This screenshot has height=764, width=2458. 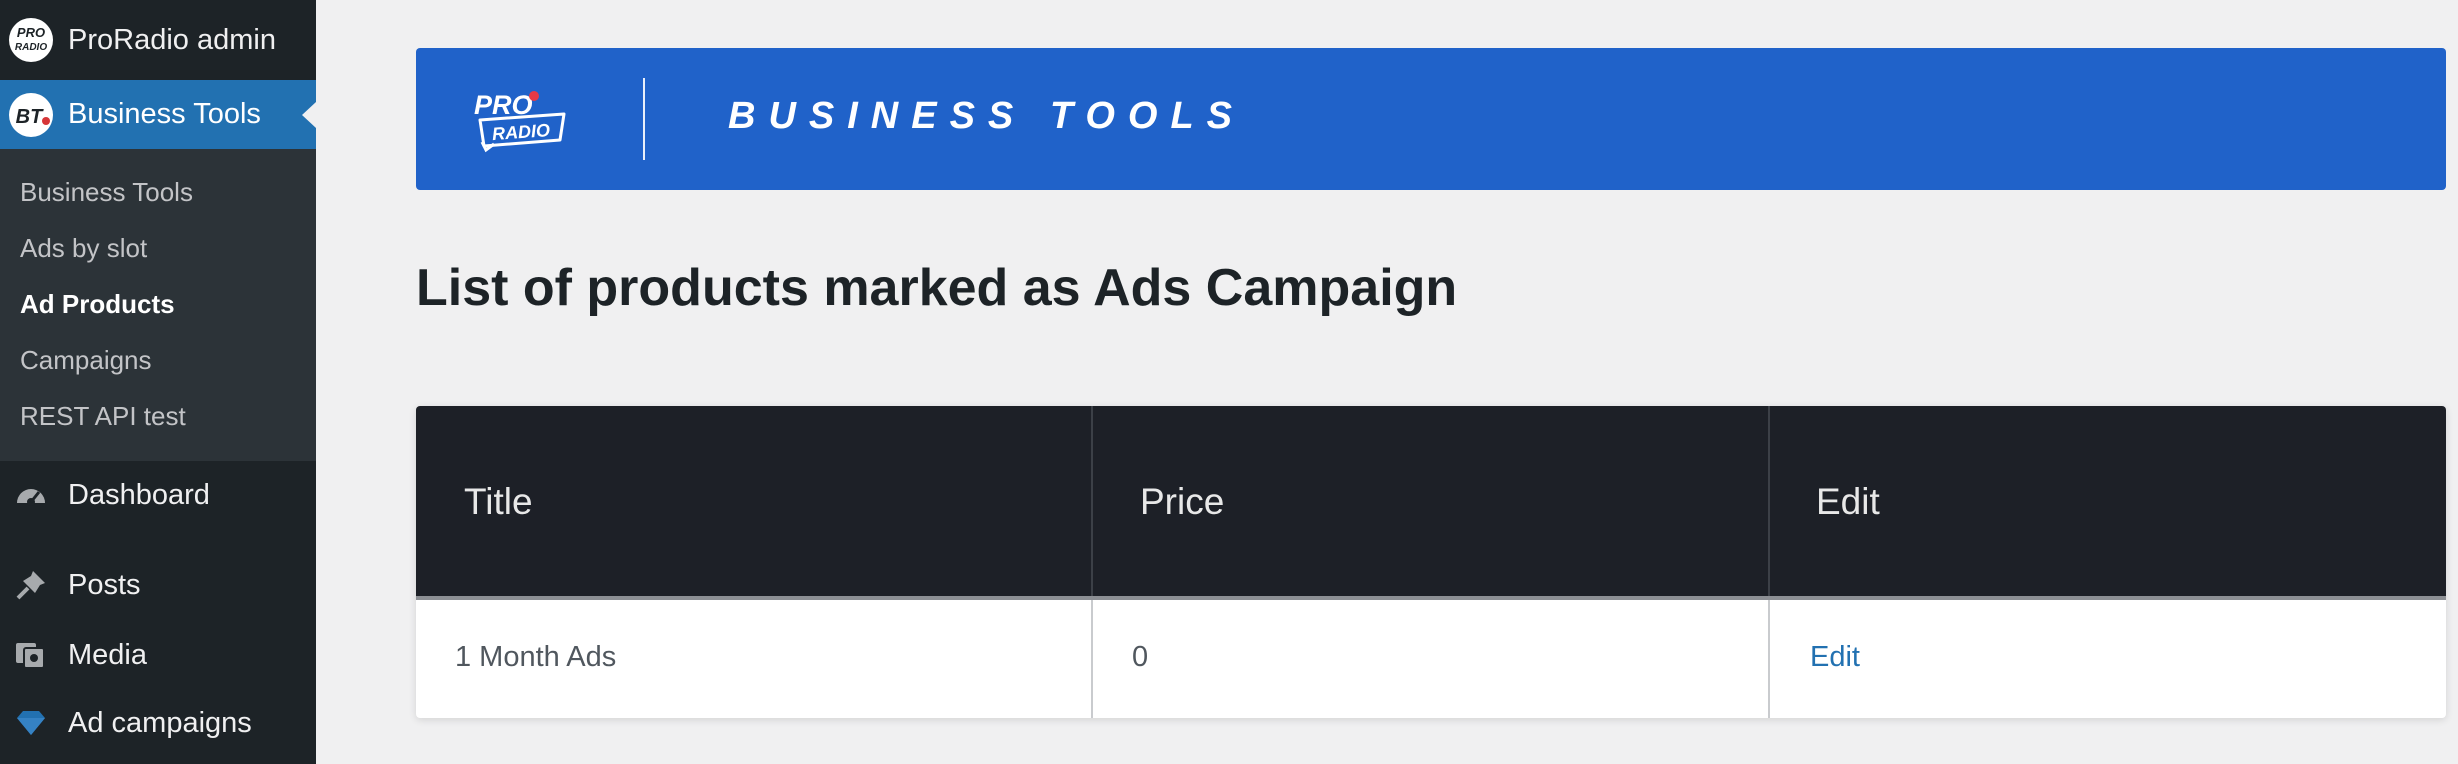 I want to click on edit-link: Edit, so click(x=1835, y=657).